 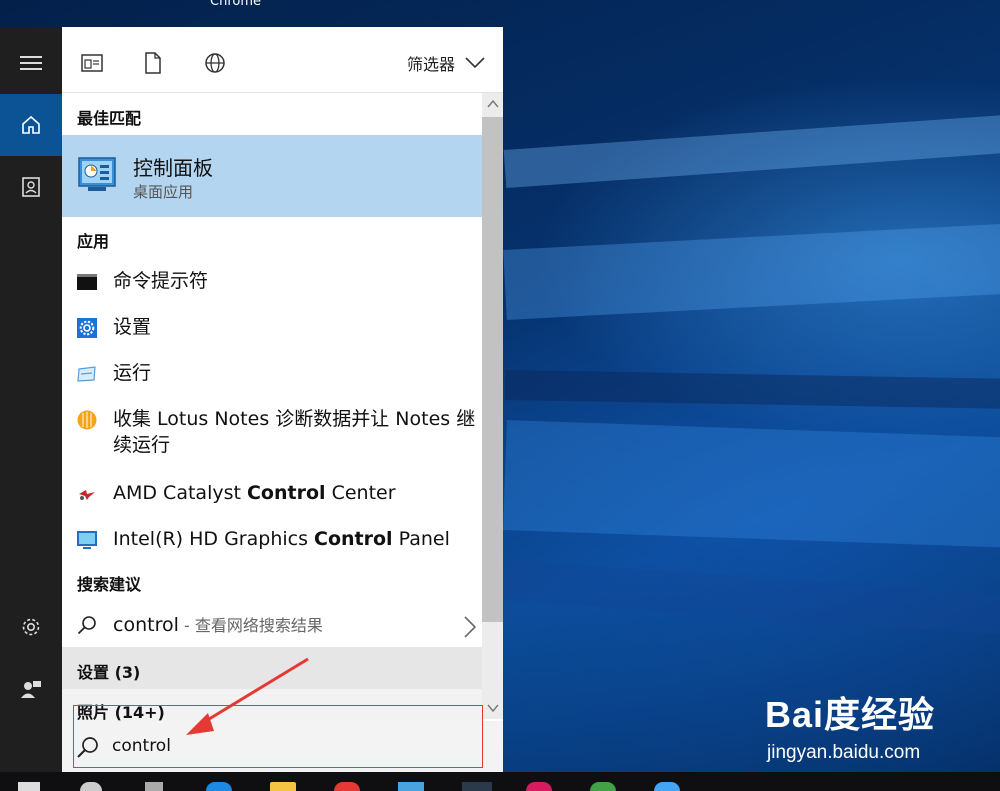 I want to click on notebook-button, so click(x=31, y=187).